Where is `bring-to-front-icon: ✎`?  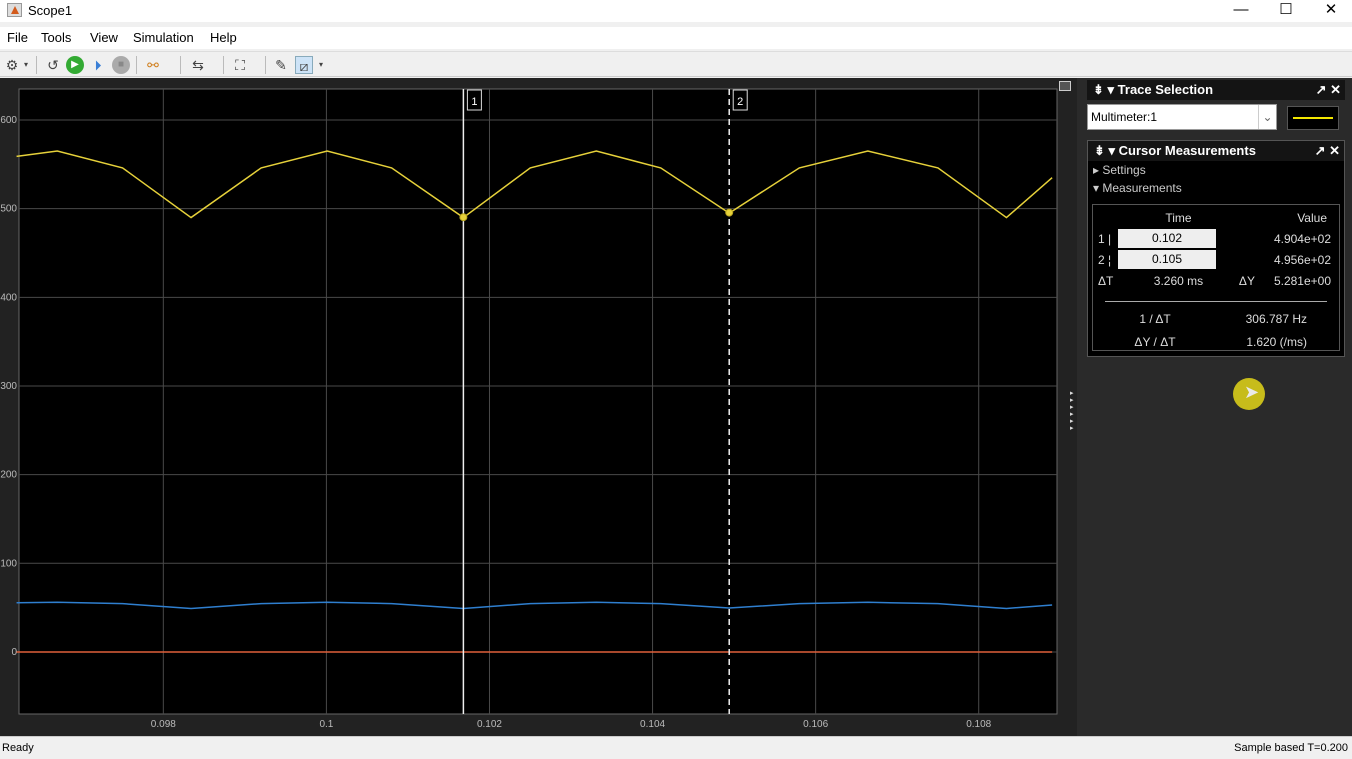 bring-to-front-icon: ✎ is located at coordinates (281, 65).